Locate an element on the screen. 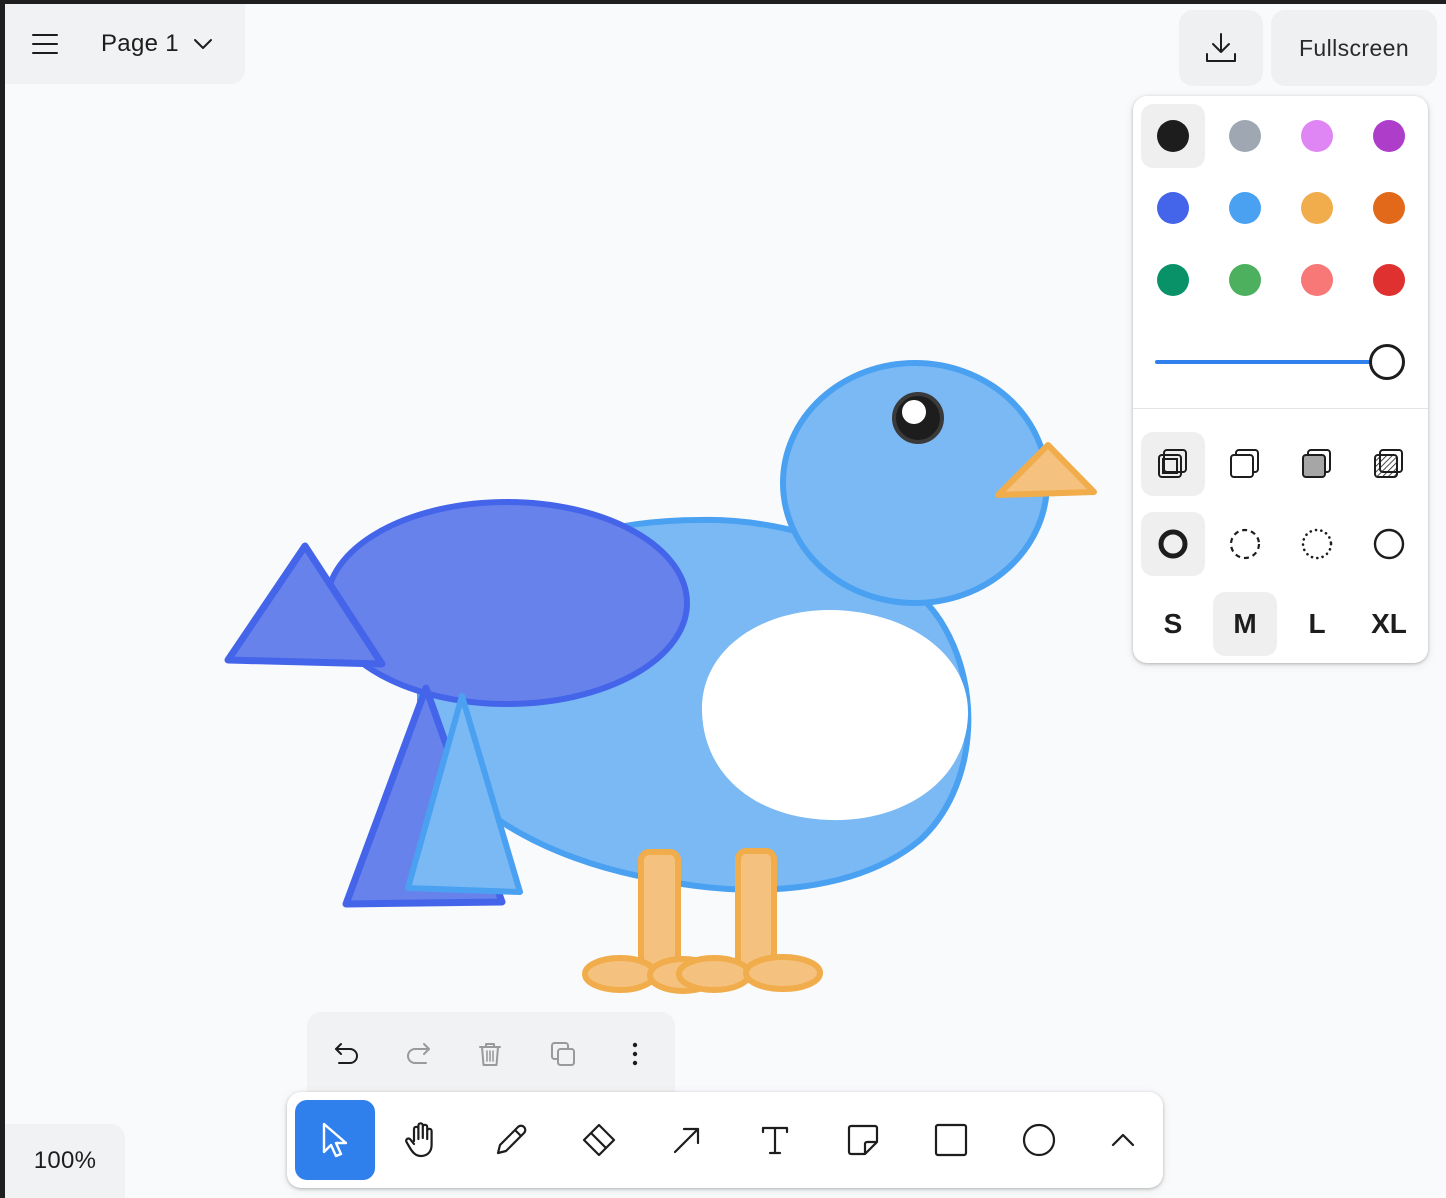  color-swatch-green is located at coordinates (1173, 280).